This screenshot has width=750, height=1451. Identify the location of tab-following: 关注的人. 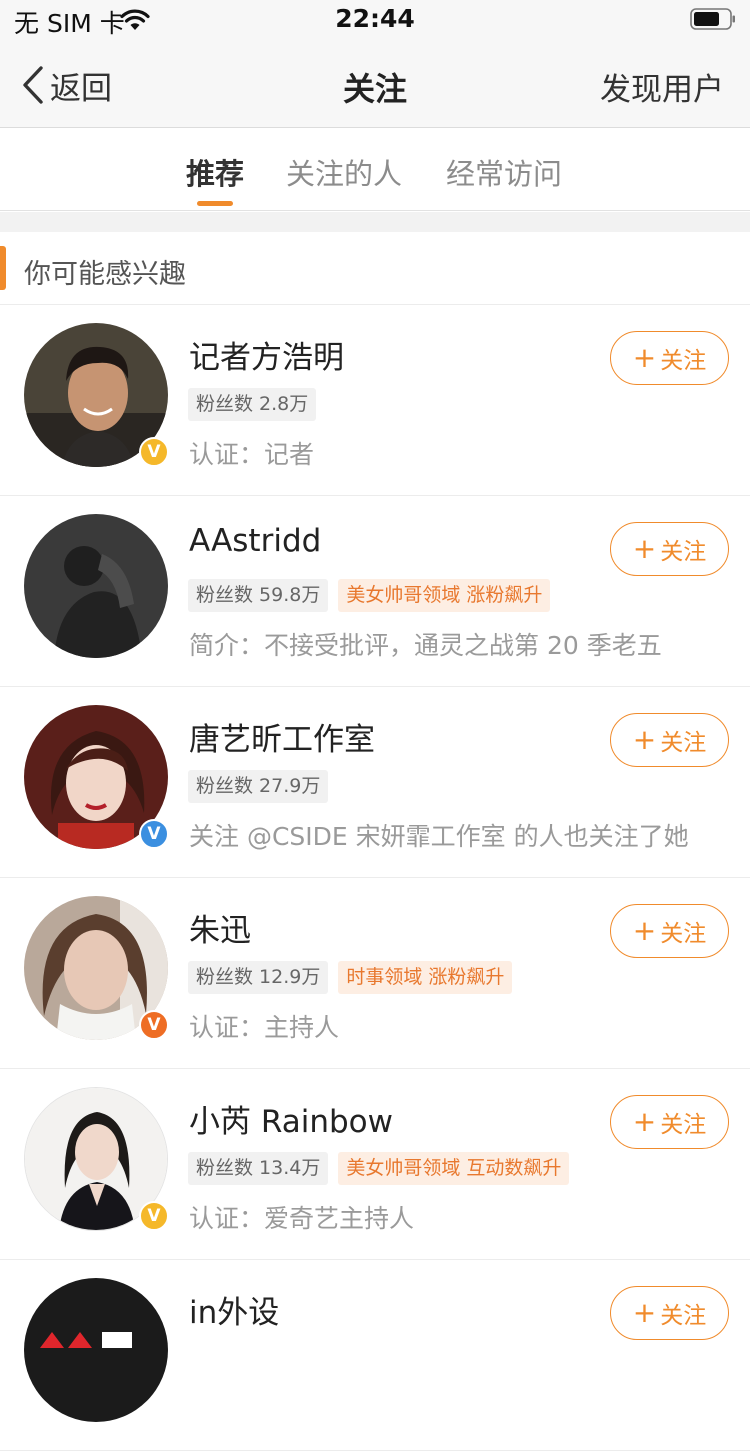
(344, 172).